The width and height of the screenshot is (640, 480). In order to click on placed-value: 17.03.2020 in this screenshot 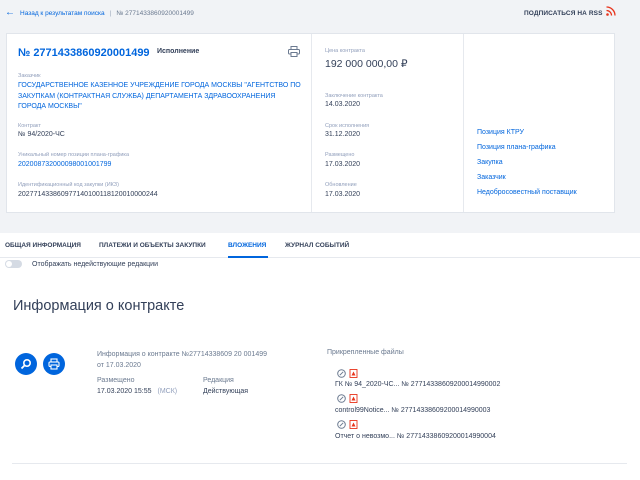, I will do `click(343, 164)`.